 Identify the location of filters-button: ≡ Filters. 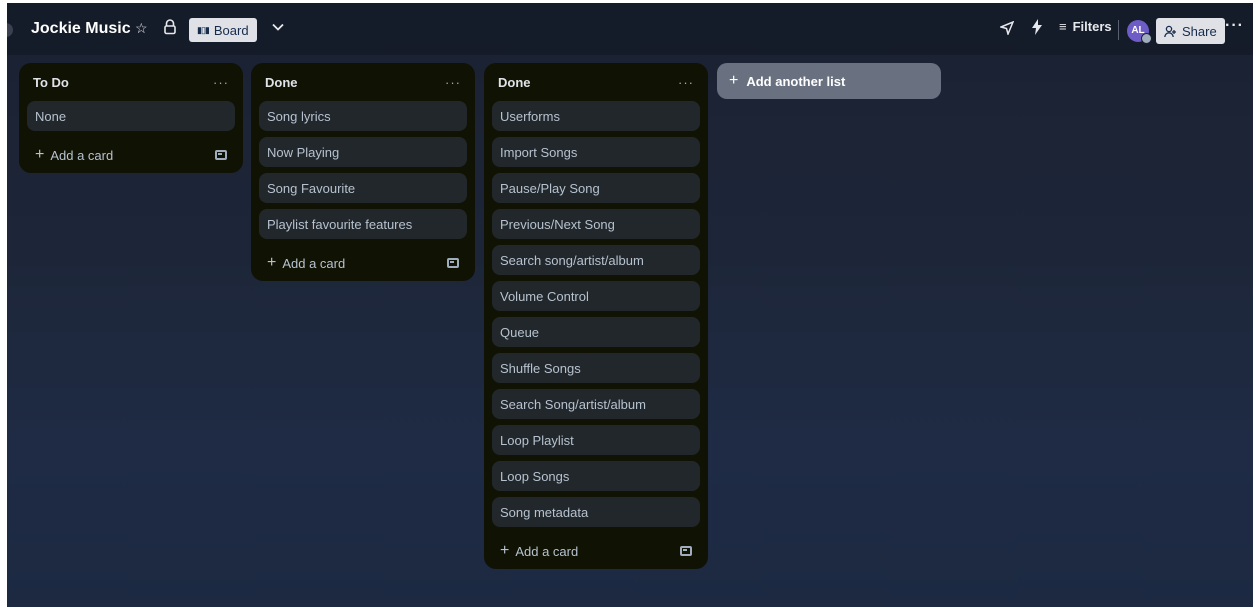
(1085, 26).